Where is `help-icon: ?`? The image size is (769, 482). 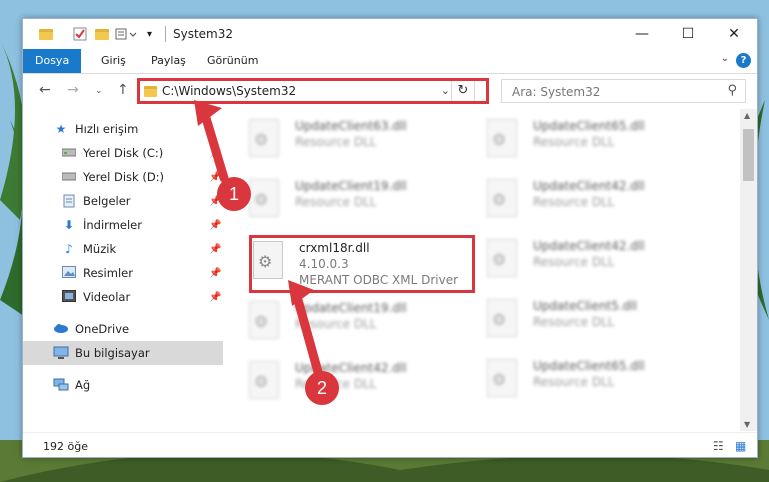 help-icon: ? is located at coordinates (743, 60).